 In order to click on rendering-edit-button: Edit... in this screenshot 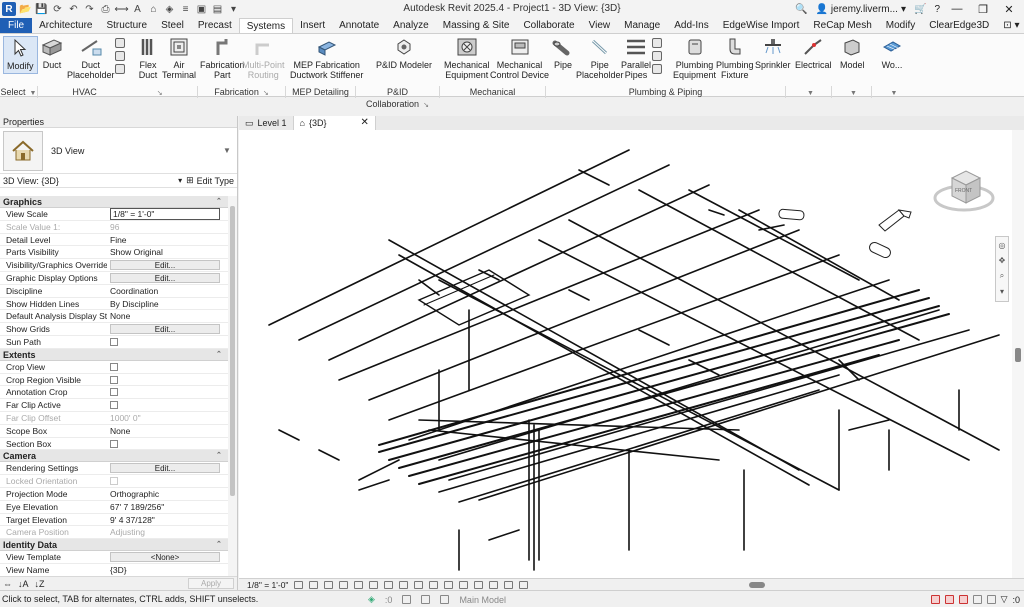, I will do `click(165, 468)`.